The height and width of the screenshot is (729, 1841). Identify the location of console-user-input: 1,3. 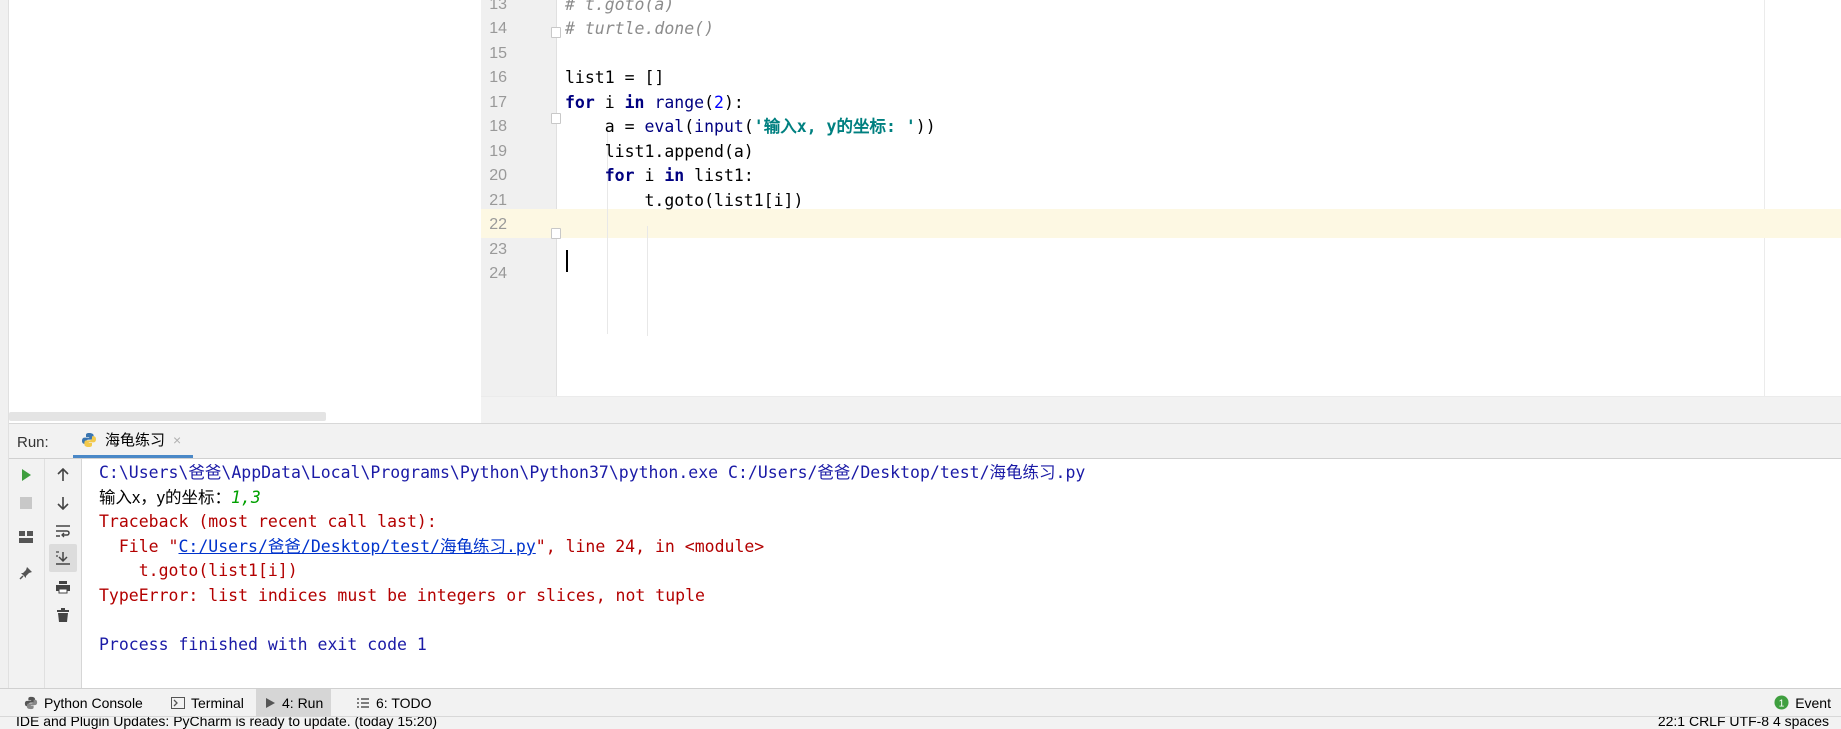
(246, 497).